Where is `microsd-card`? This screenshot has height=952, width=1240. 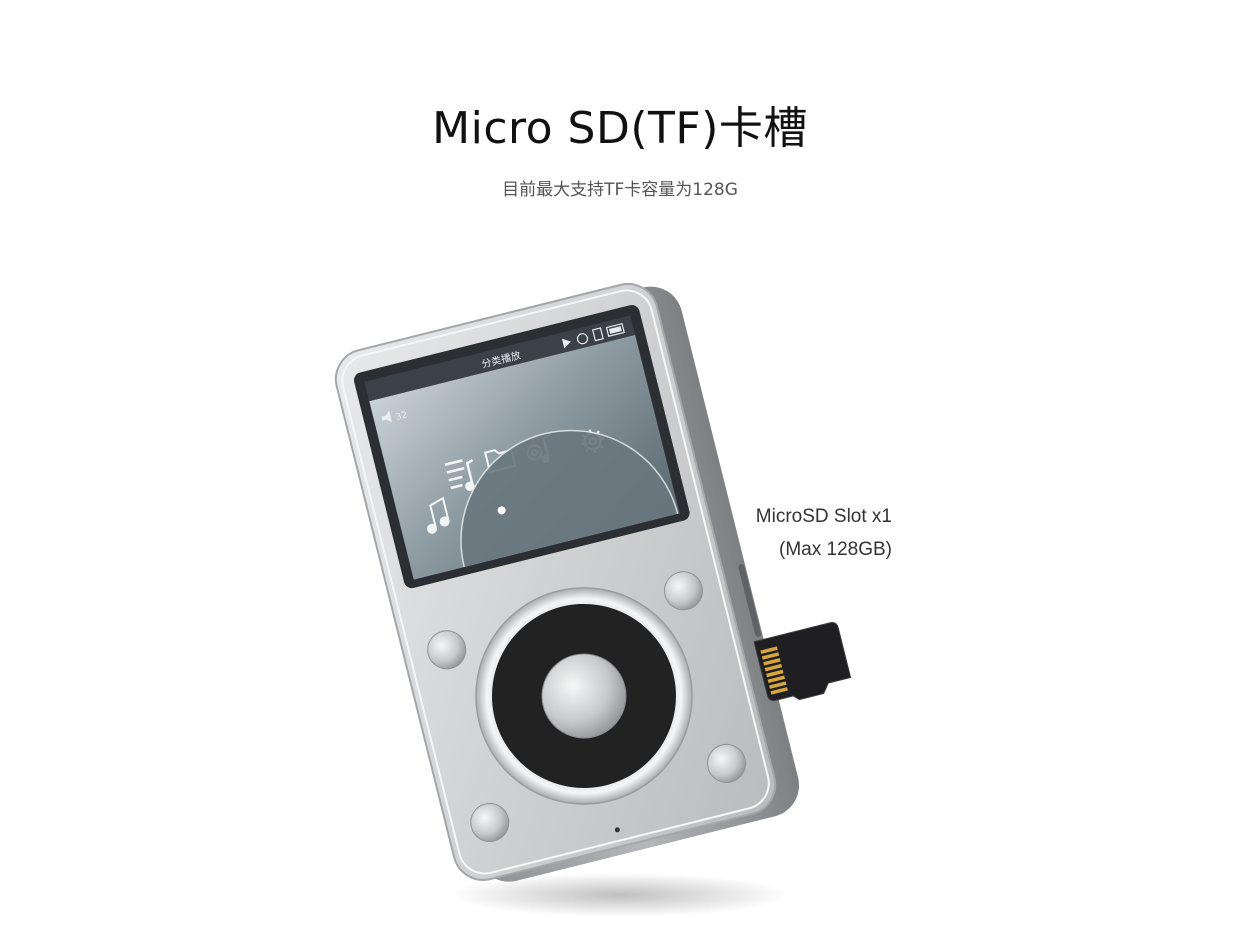
microsd-card is located at coordinates (802, 662).